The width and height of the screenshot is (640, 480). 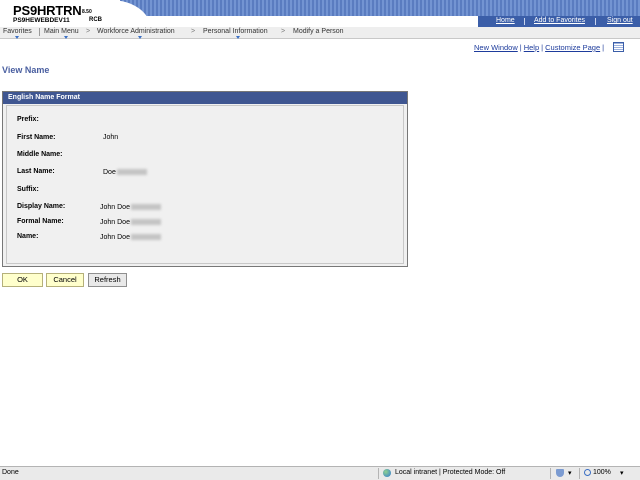 I want to click on security-zone: Local intranet | Protected Mode: Off, so click(x=450, y=472).